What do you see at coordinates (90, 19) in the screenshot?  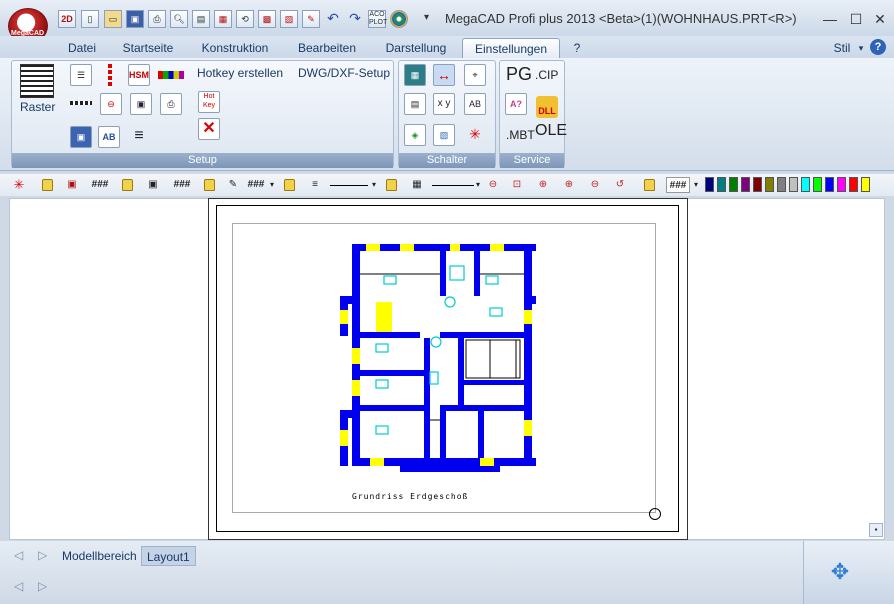 I see `new-file-icon: ▯` at bounding box center [90, 19].